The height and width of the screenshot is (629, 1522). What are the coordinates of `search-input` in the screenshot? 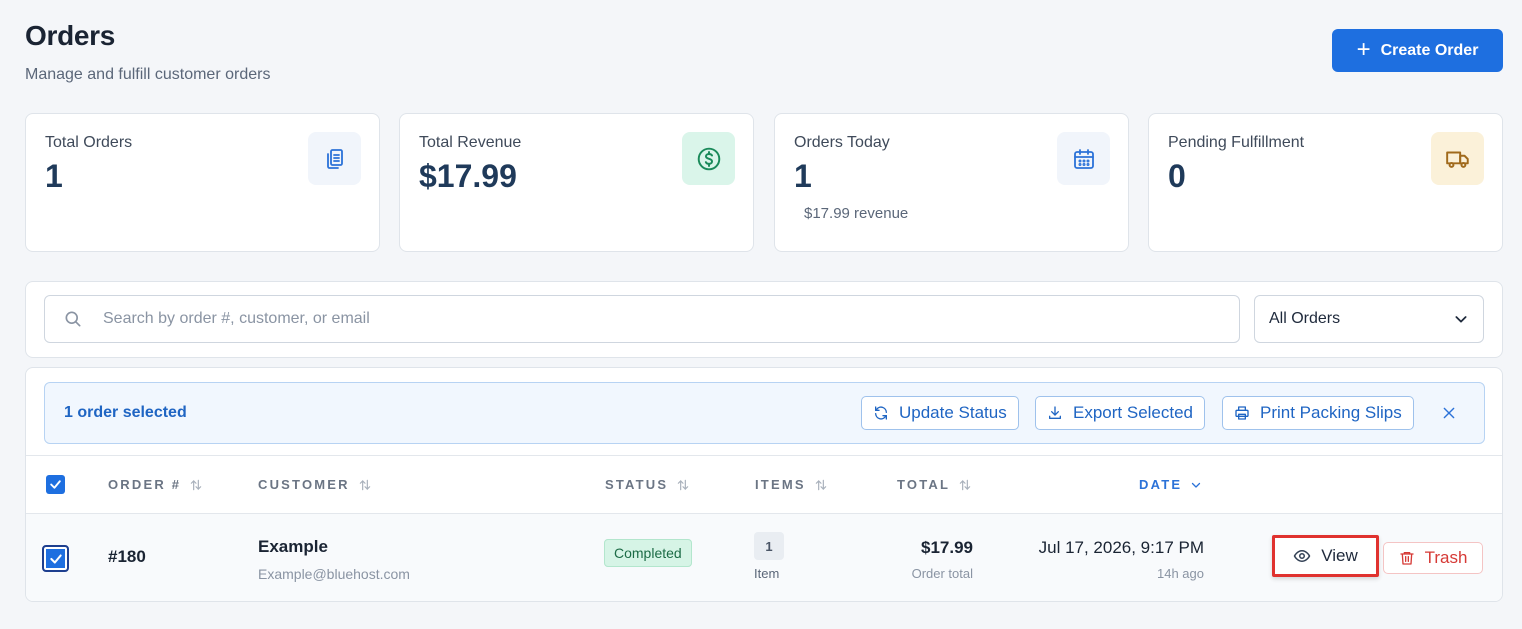 It's located at (653, 319).